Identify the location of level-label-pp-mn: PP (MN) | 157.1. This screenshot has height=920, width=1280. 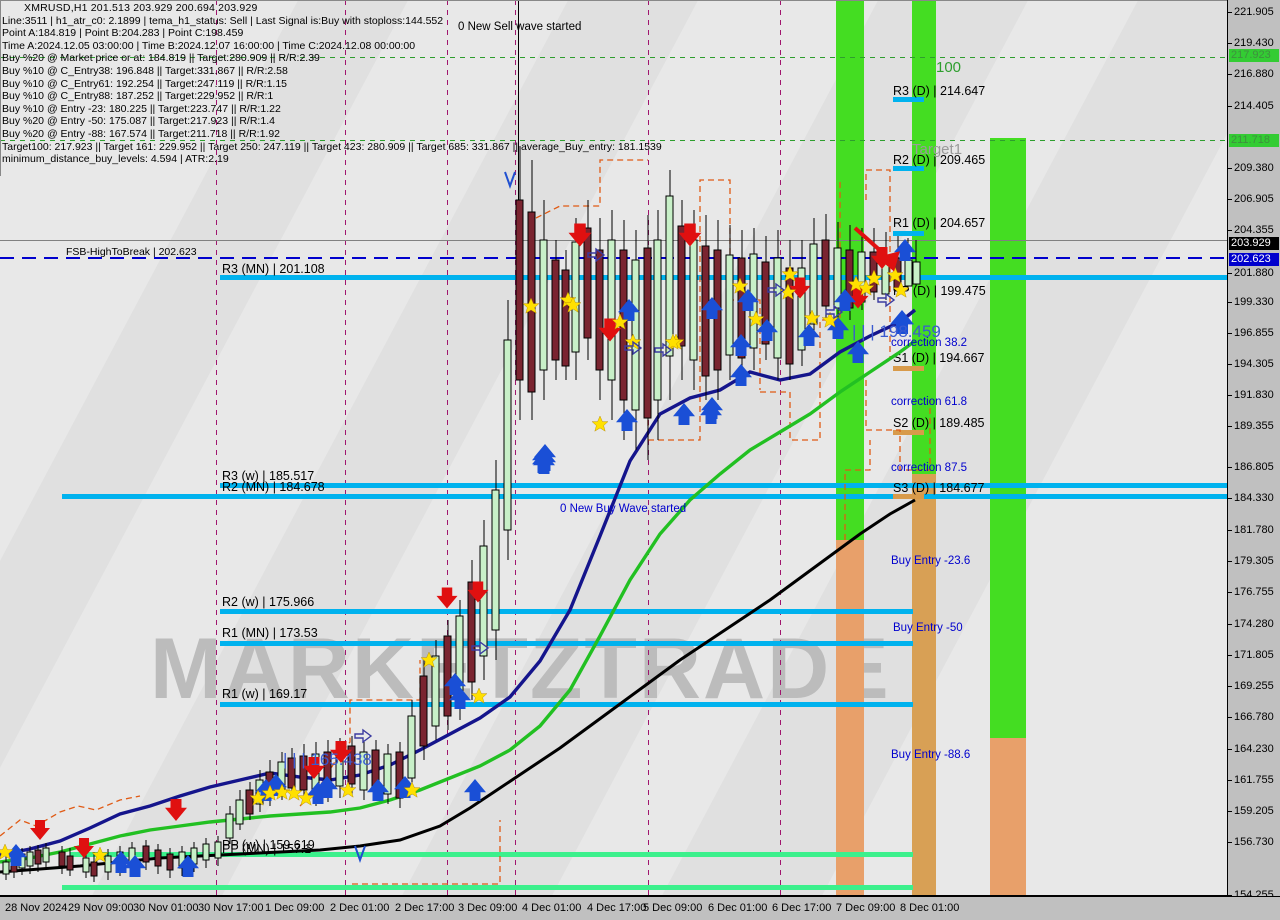
(266, 849).